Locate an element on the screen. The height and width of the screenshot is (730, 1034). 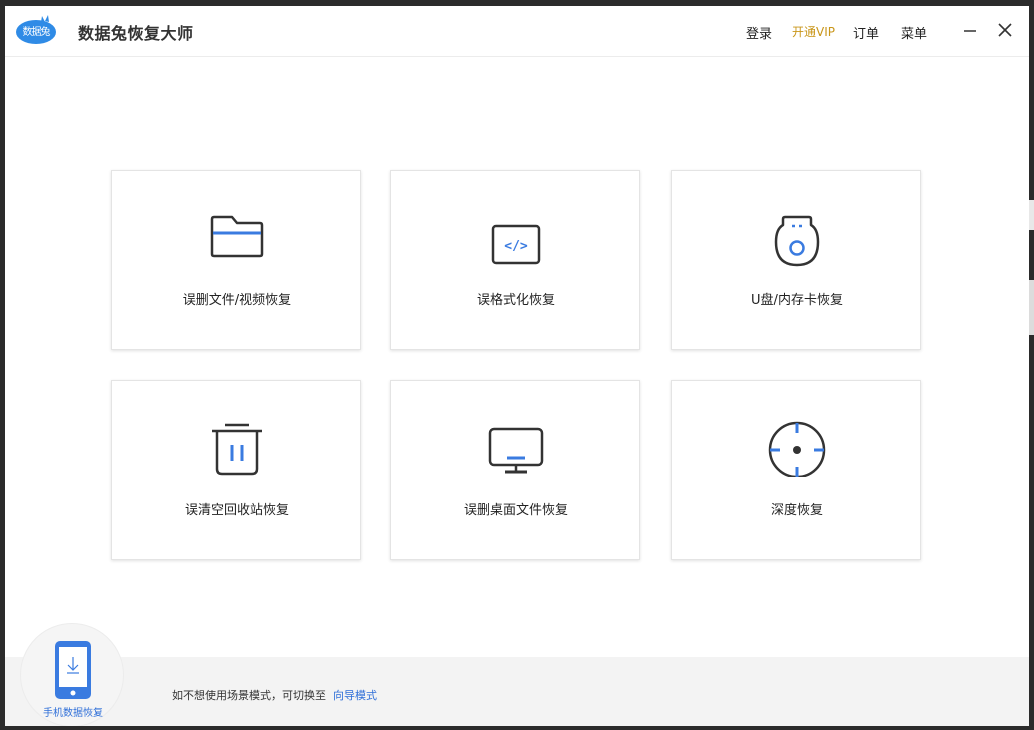
card-label: 深度恢复 is located at coordinates (796, 510).